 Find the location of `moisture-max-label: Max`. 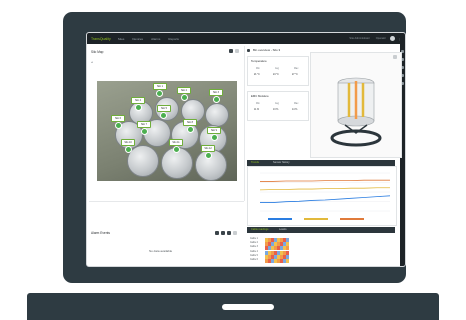

moisture-max-label: Max is located at coordinates (296, 104).